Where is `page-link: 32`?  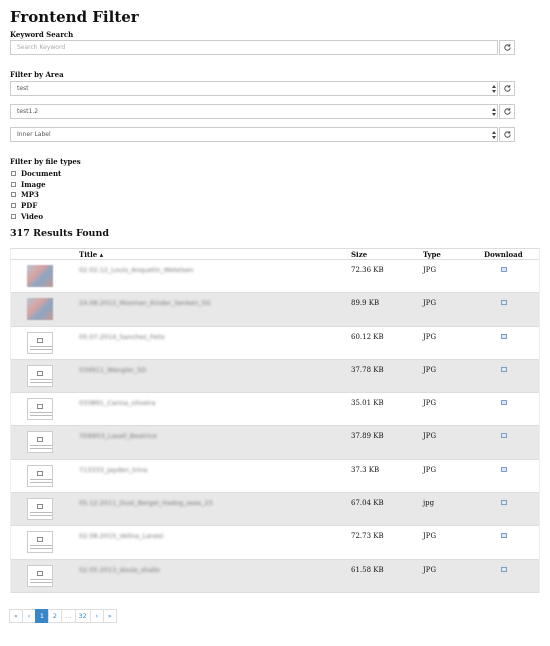
page-link: 32 is located at coordinates (82, 616).